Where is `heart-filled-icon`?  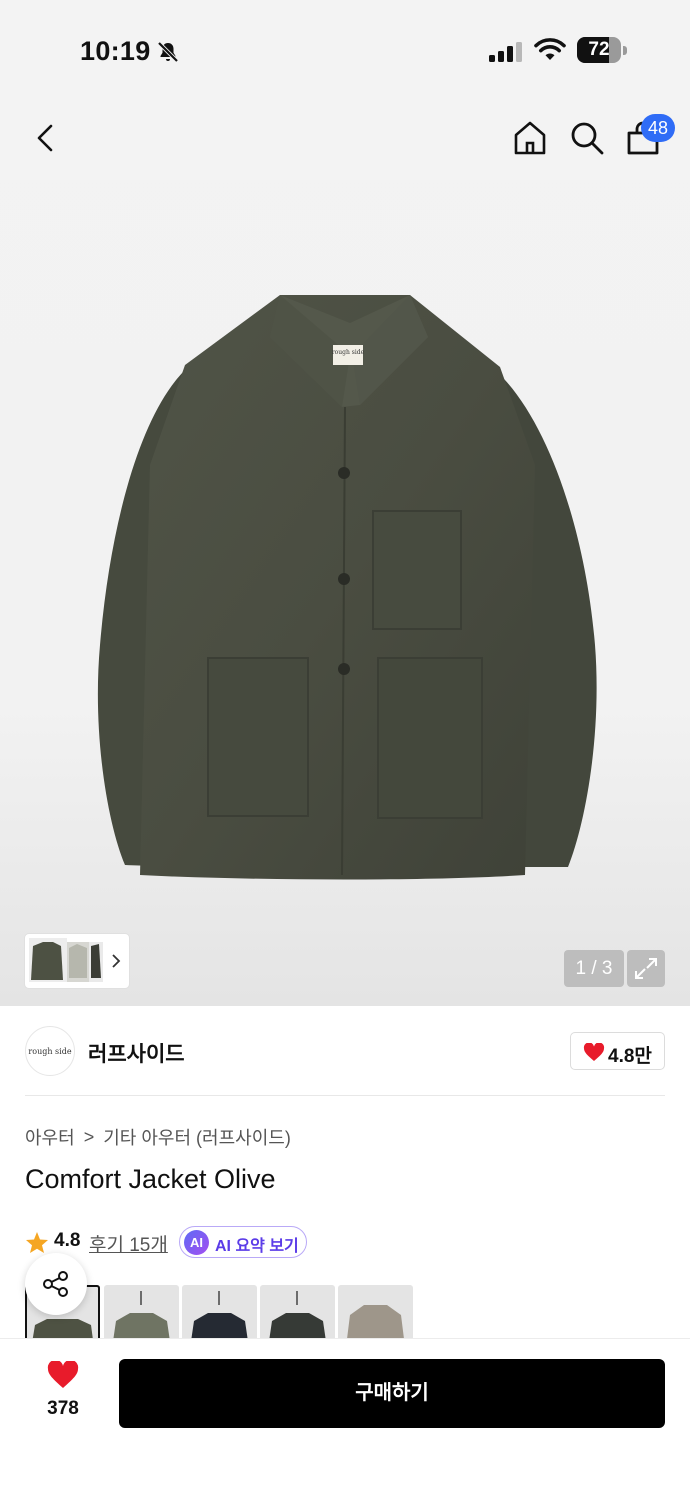
heart-filled-icon is located at coordinates (63, 1373).